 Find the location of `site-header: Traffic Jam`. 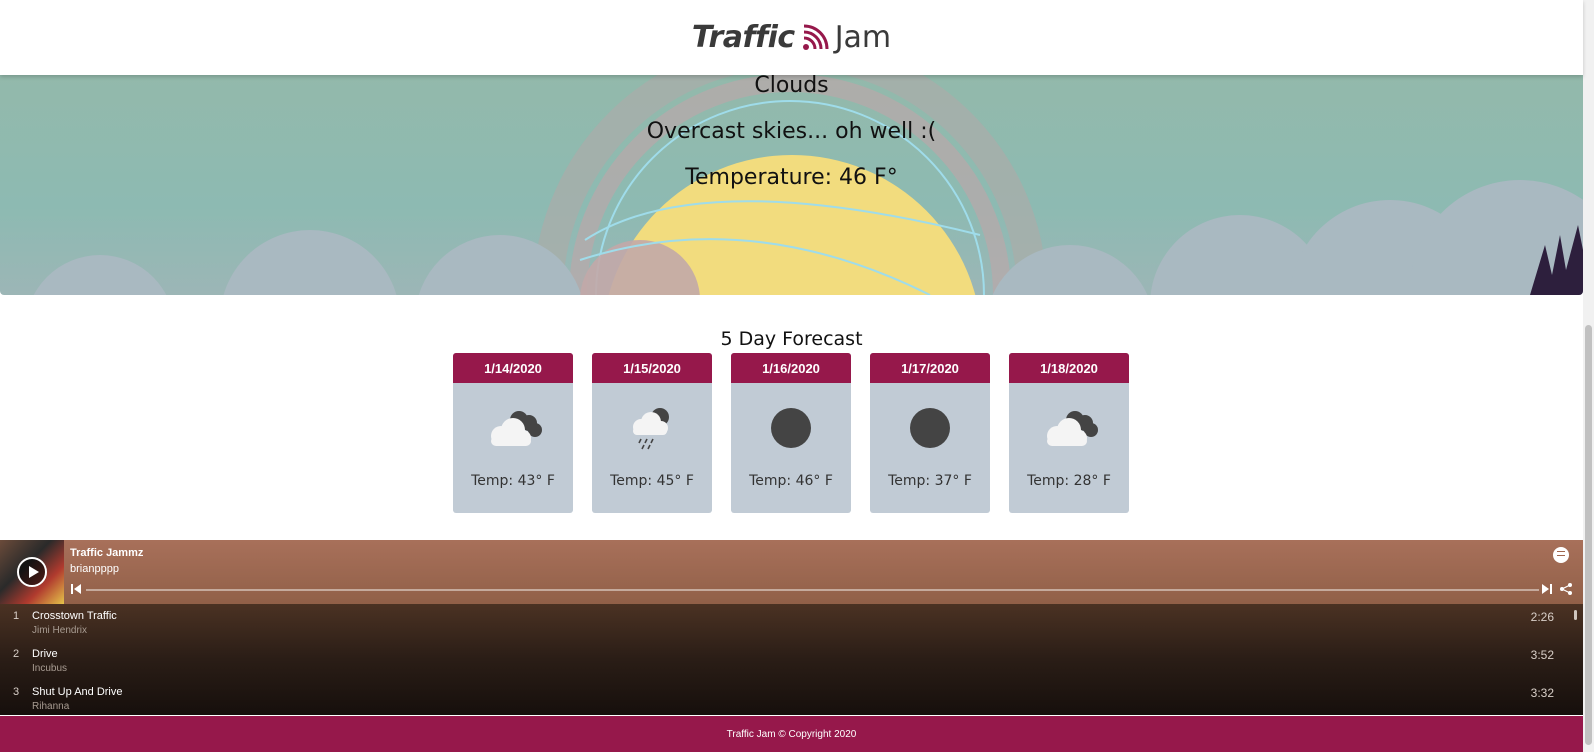

site-header: Traffic Jam is located at coordinates (791, 37).